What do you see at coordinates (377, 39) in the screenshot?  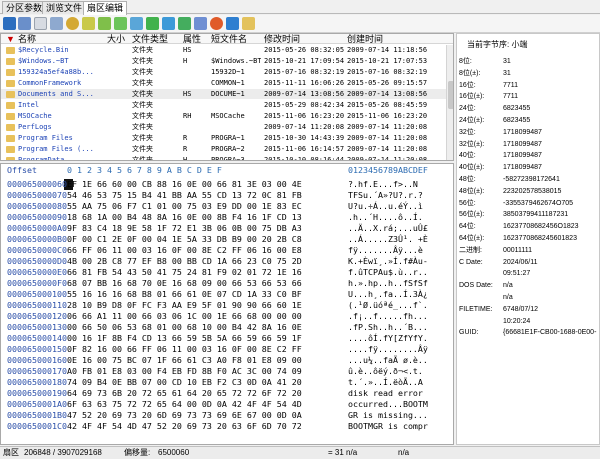 I see `header-created: 创建时间` at bounding box center [377, 39].